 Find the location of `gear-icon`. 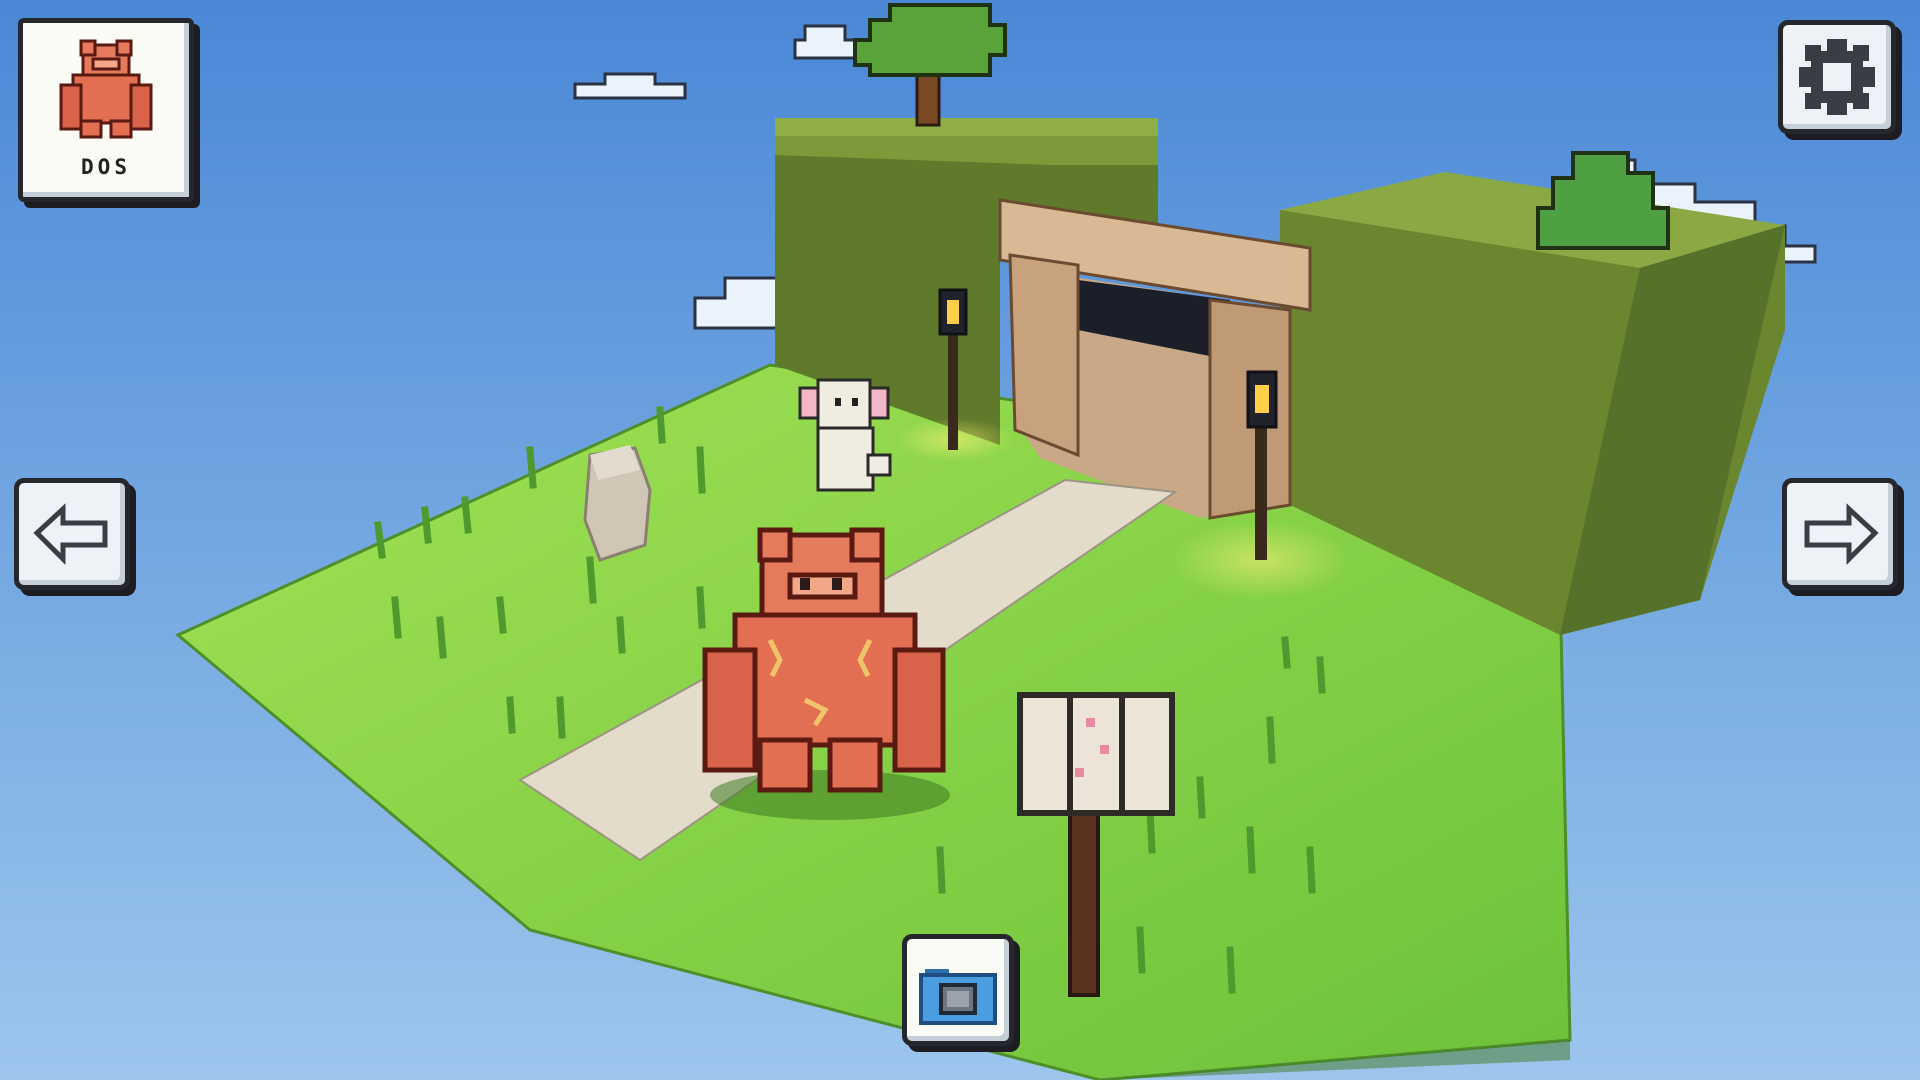

gear-icon is located at coordinates (1837, 77).